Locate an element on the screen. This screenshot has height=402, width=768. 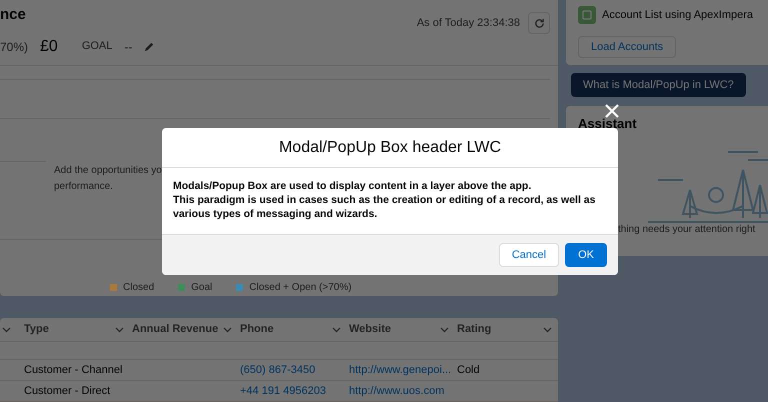
modal-body-text: Modals/Popup Box are used to display content in a layer above the app. is located at coordinates (352, 186).